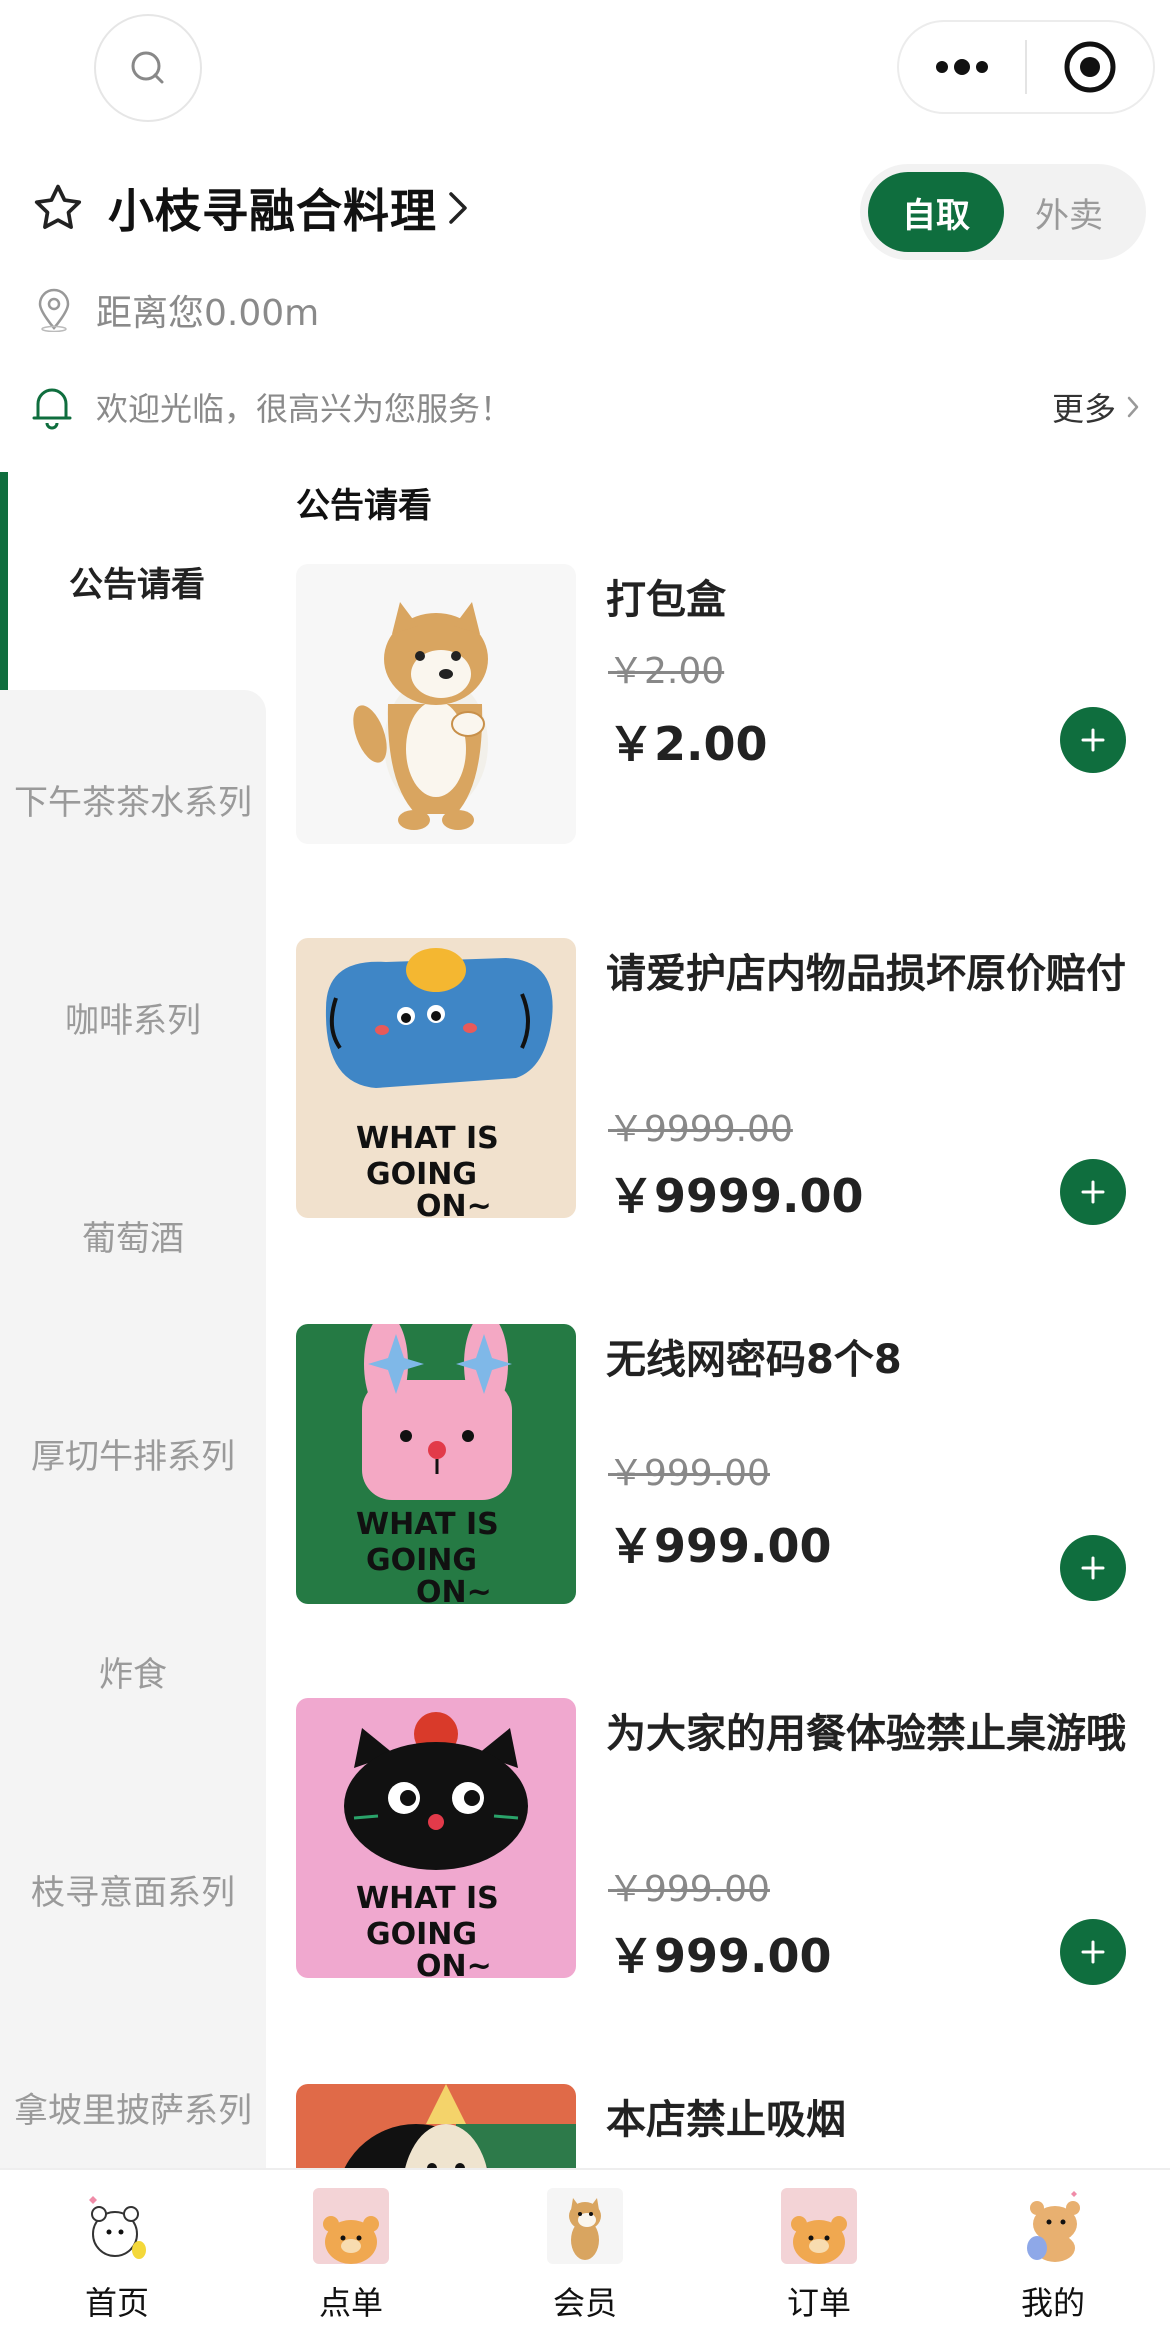 This screenshot has width=1170, height=2339. What do you see at coordinates (726, 2120) in the screenshot?
I see `product-name: 本店禁止吸烟` at bounding box center [726, 2120].